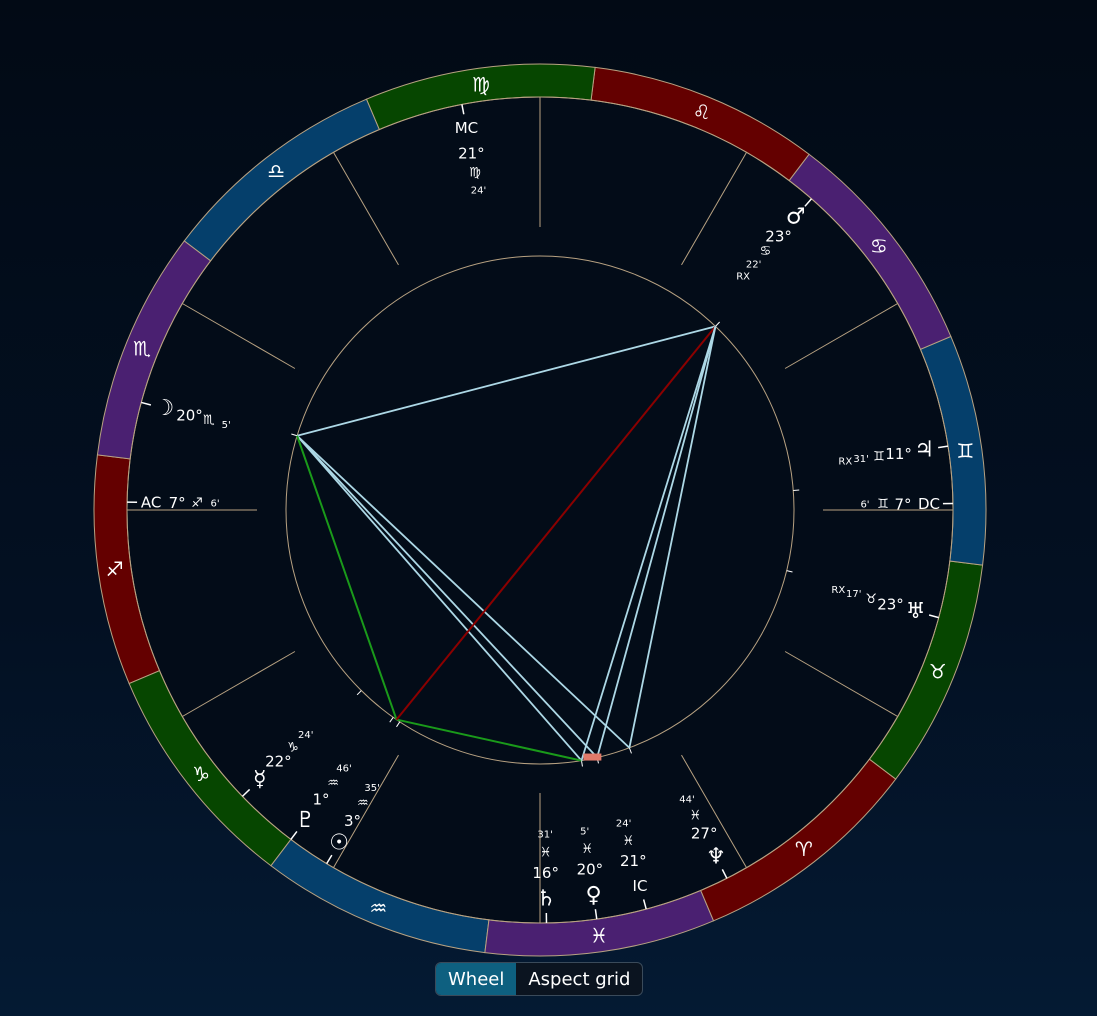  I want to click on angle-label-ac: AC, so click(151, 503).